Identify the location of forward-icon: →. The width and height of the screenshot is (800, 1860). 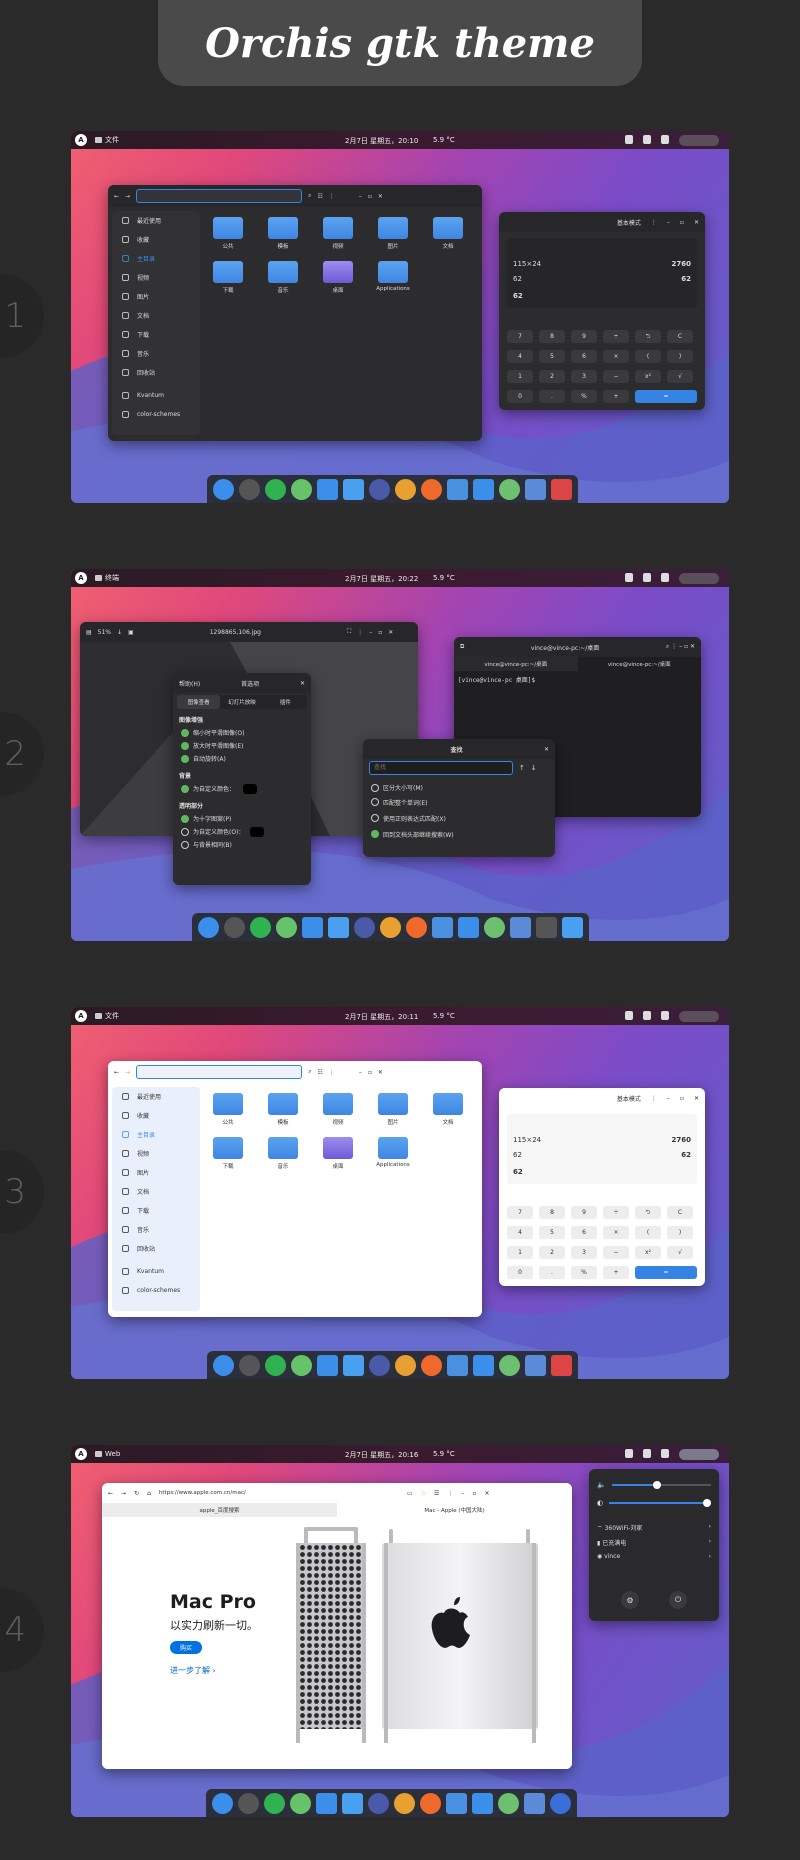
(123, 1493).